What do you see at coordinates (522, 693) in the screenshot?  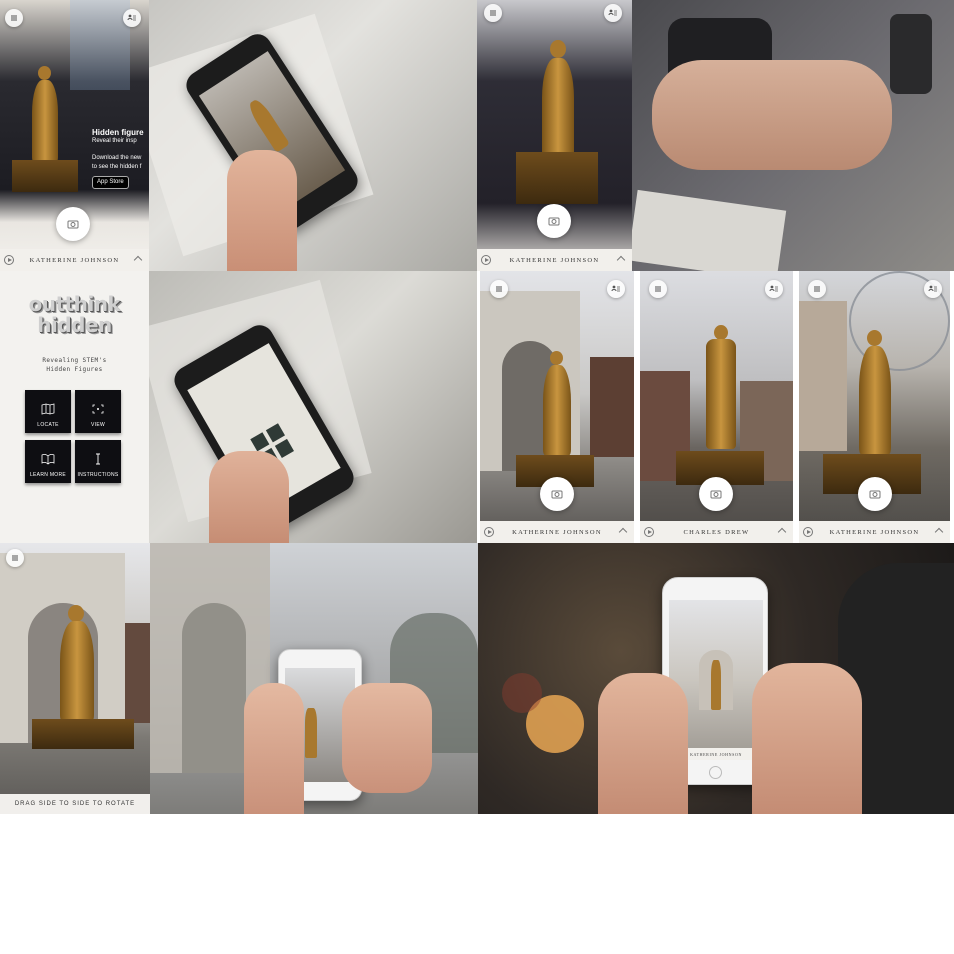 I see `bokeh-light` at bounding box center [522, 693].